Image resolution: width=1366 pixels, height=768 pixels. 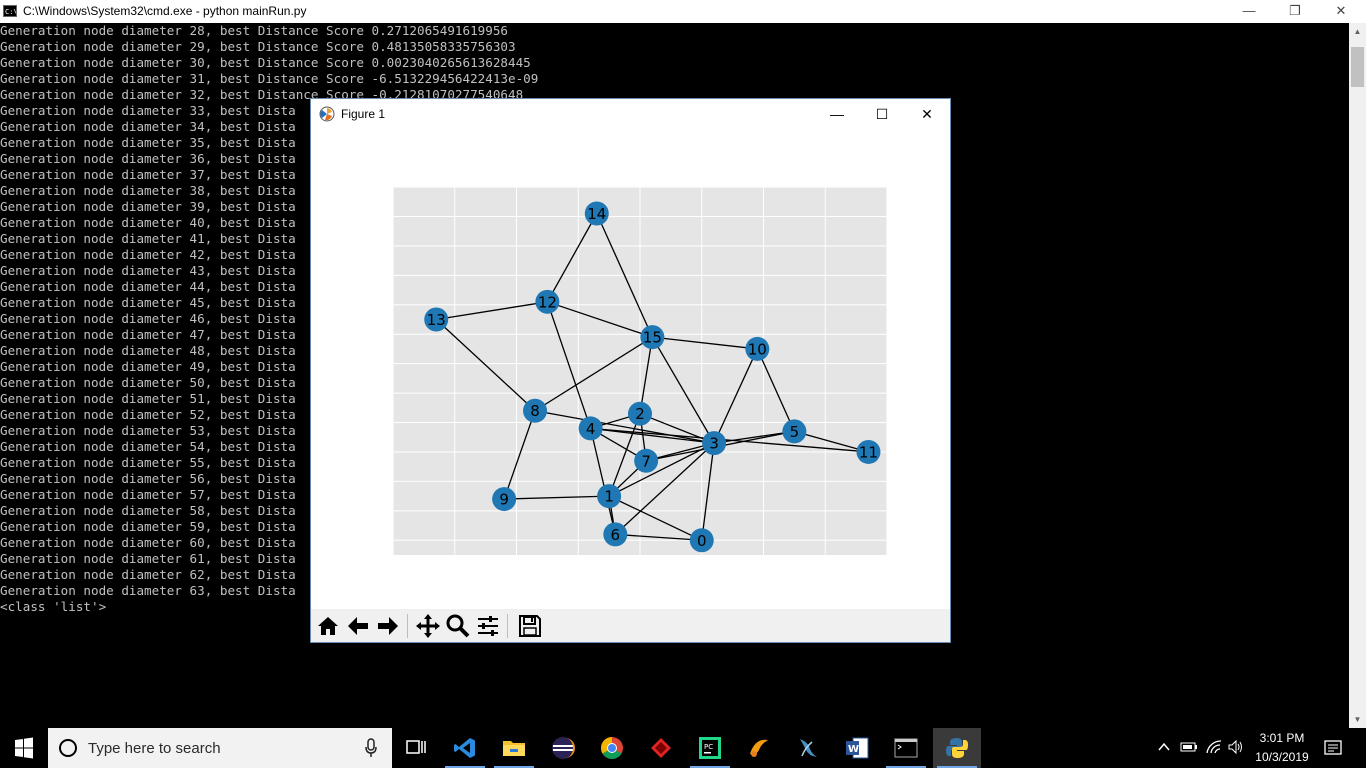 I want to click on cmd-icon, so click(x=906, y=748).